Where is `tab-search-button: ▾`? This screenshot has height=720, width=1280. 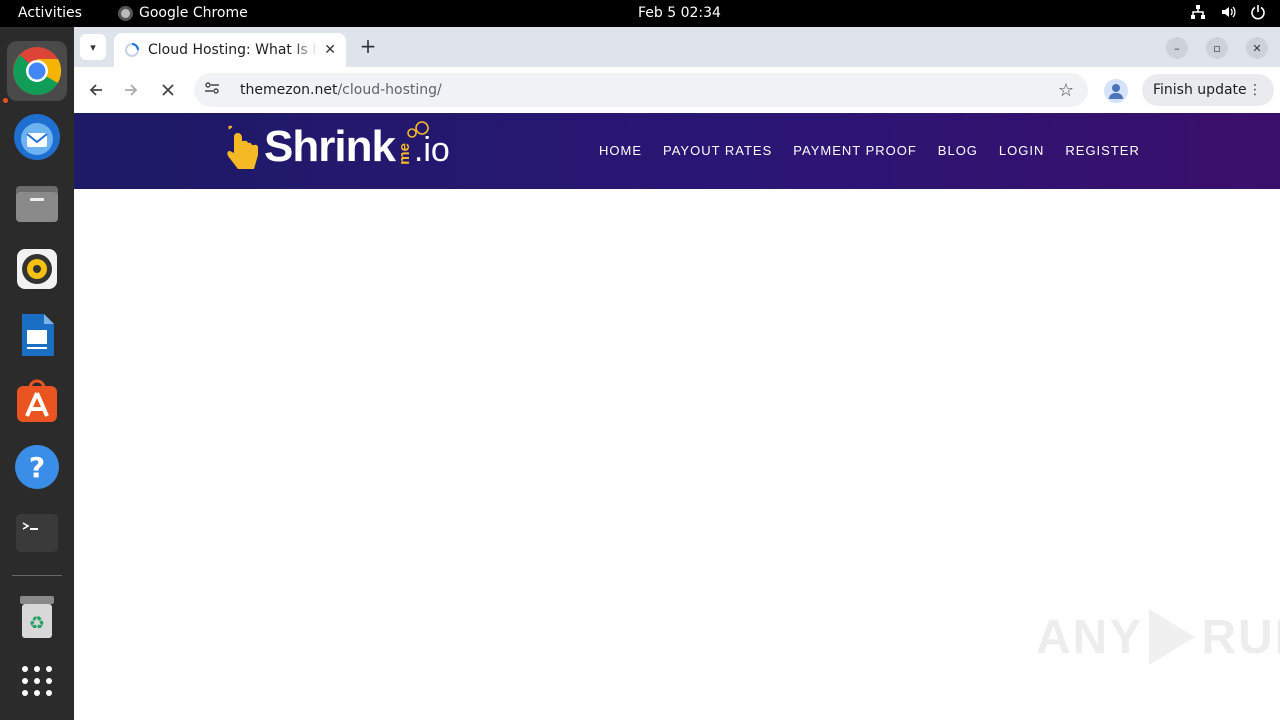
tab-search-button: ▾ is located at coordinates (93, 47).